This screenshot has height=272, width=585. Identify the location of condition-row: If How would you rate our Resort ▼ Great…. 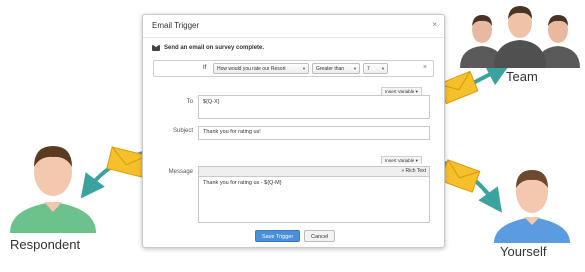
(293, 68).